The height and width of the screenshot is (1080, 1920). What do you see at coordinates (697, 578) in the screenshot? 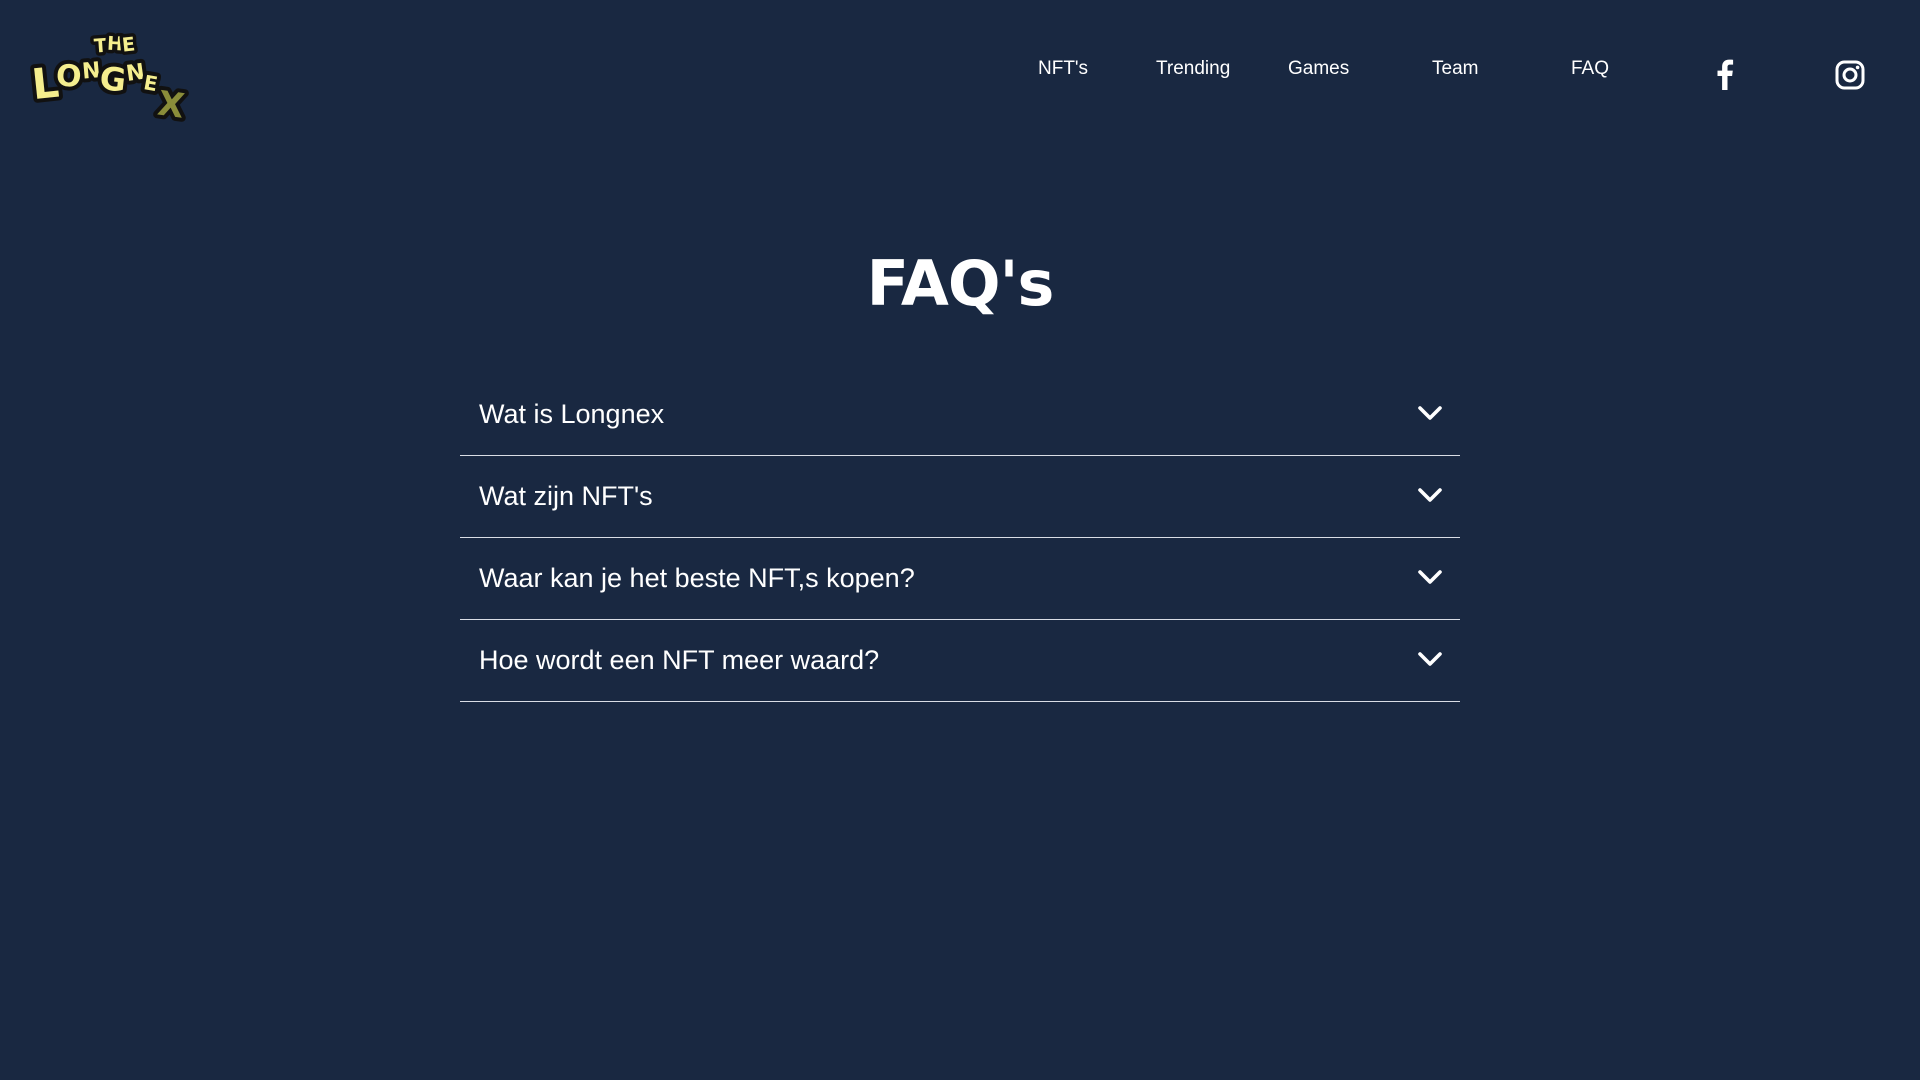
I see `faq-question: Waar kan je het beste NFT,s kopen?` at bounding box center [697, 578].